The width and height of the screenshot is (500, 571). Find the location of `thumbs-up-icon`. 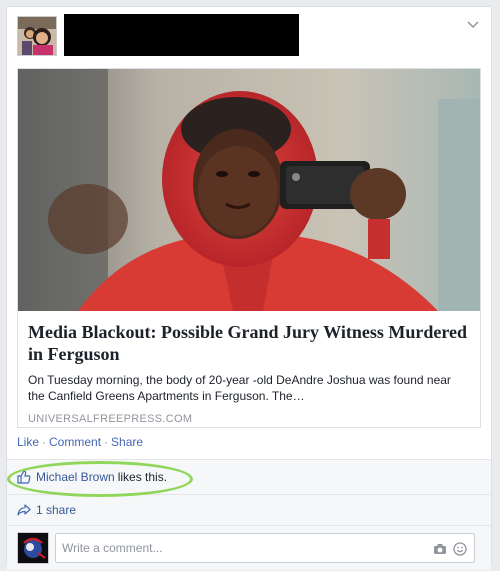

thumbs-up-icon is located at coordinates (24, 477).